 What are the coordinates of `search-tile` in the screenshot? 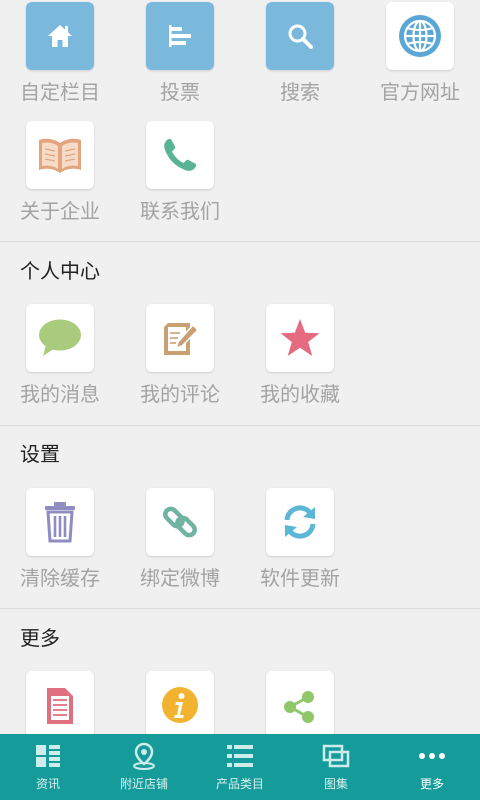 It's located at (300, 36).